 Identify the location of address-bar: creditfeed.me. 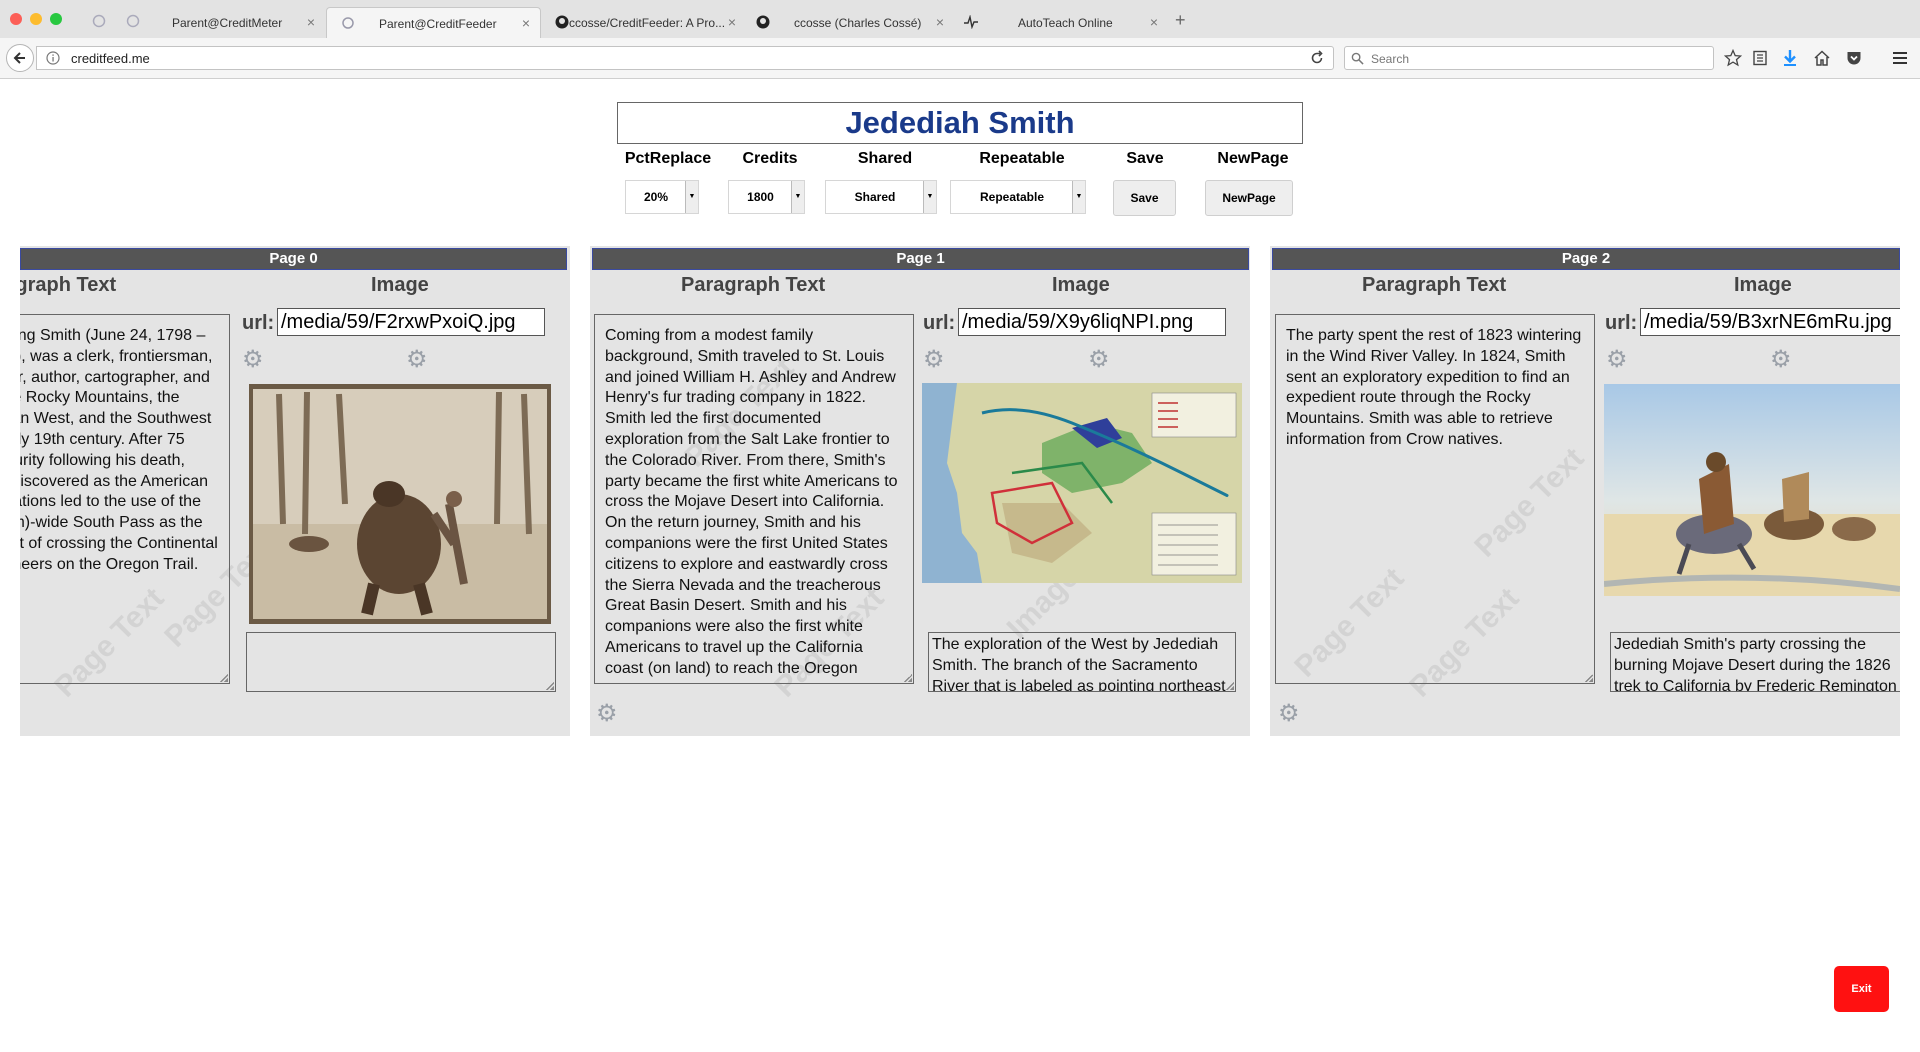
(685, 58).